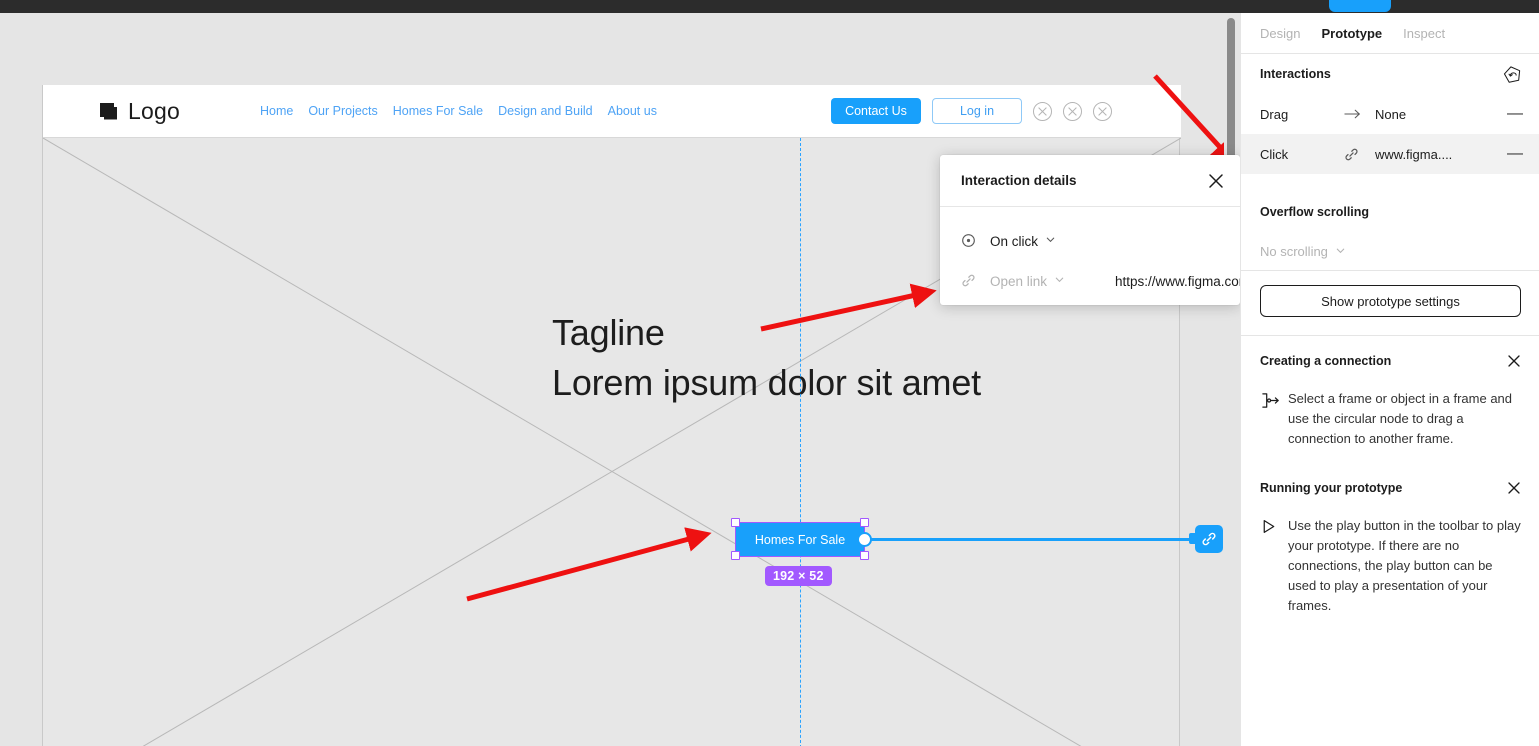  I want to click on prototype-flow-icon, so click(1512, 74).